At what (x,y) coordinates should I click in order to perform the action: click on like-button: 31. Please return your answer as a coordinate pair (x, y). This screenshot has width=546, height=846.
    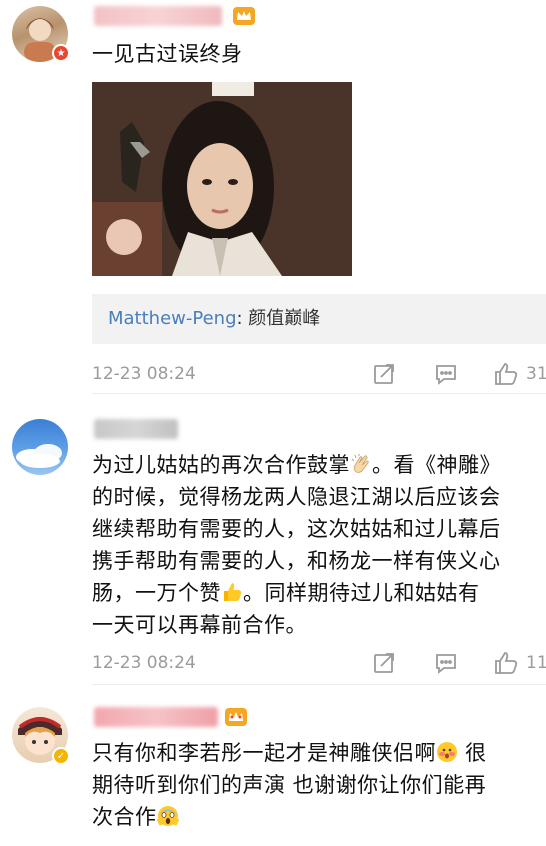
    Looking at the image, I should click on (520, 374).